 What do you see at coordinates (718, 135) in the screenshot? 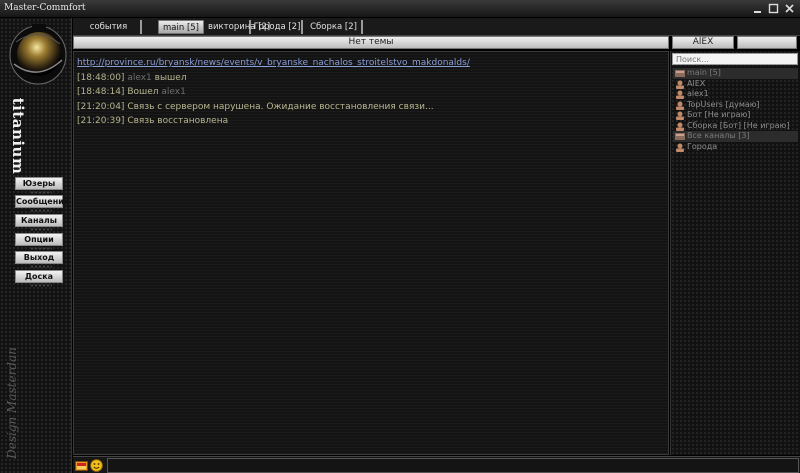
I see `list-item-label: Все каналы [3]` at bounding box center [718, 135].